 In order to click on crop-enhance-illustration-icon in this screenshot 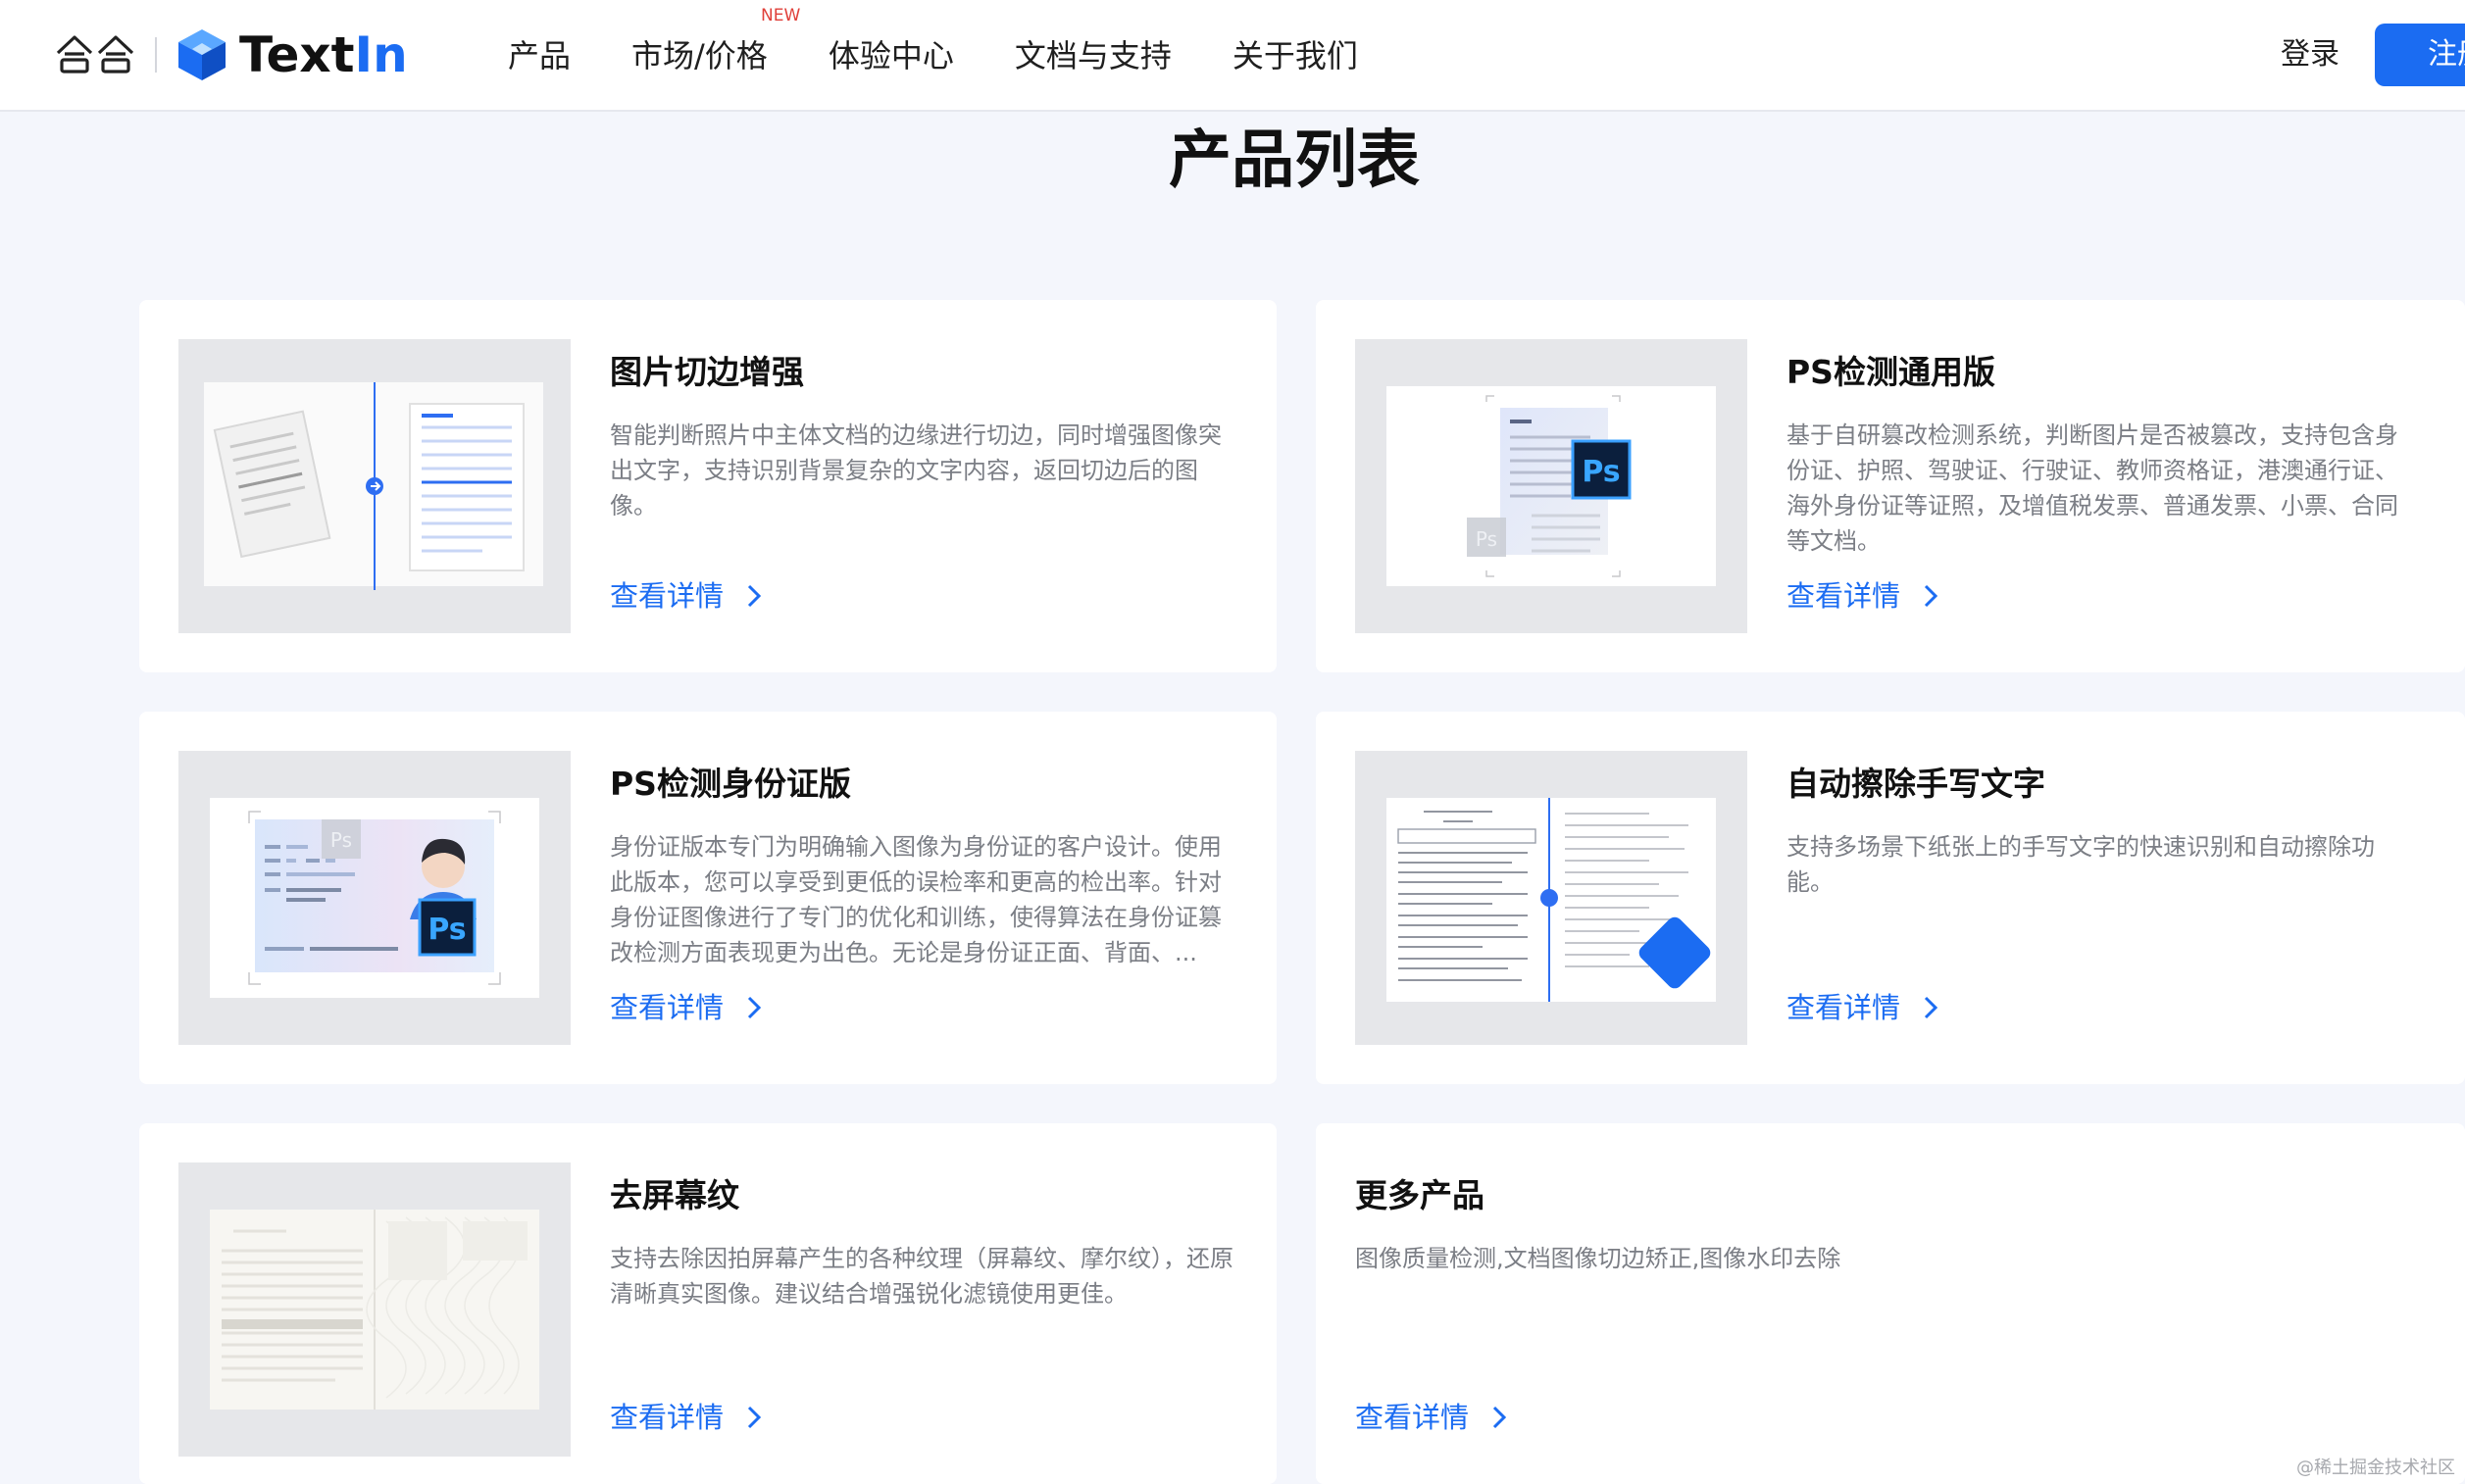, I will do `click(373, 486)`.